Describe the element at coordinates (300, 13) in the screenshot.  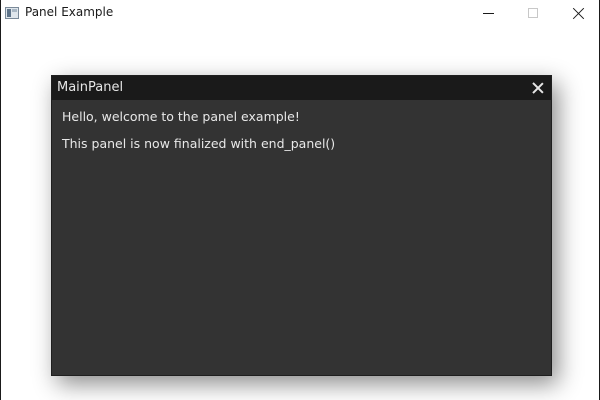
I see `window-titlebar: Panel Example` at that location.